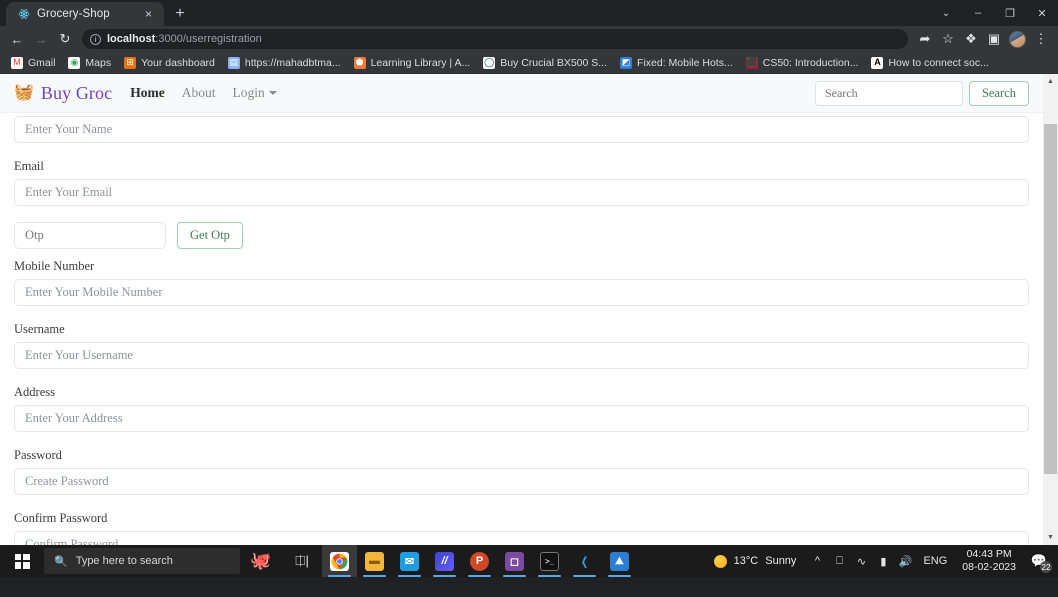 The width and height of the screenshot is (1058, 597). Describe the element at coordinates (888, 93) in the screenshot. I see `search-input` at that location.